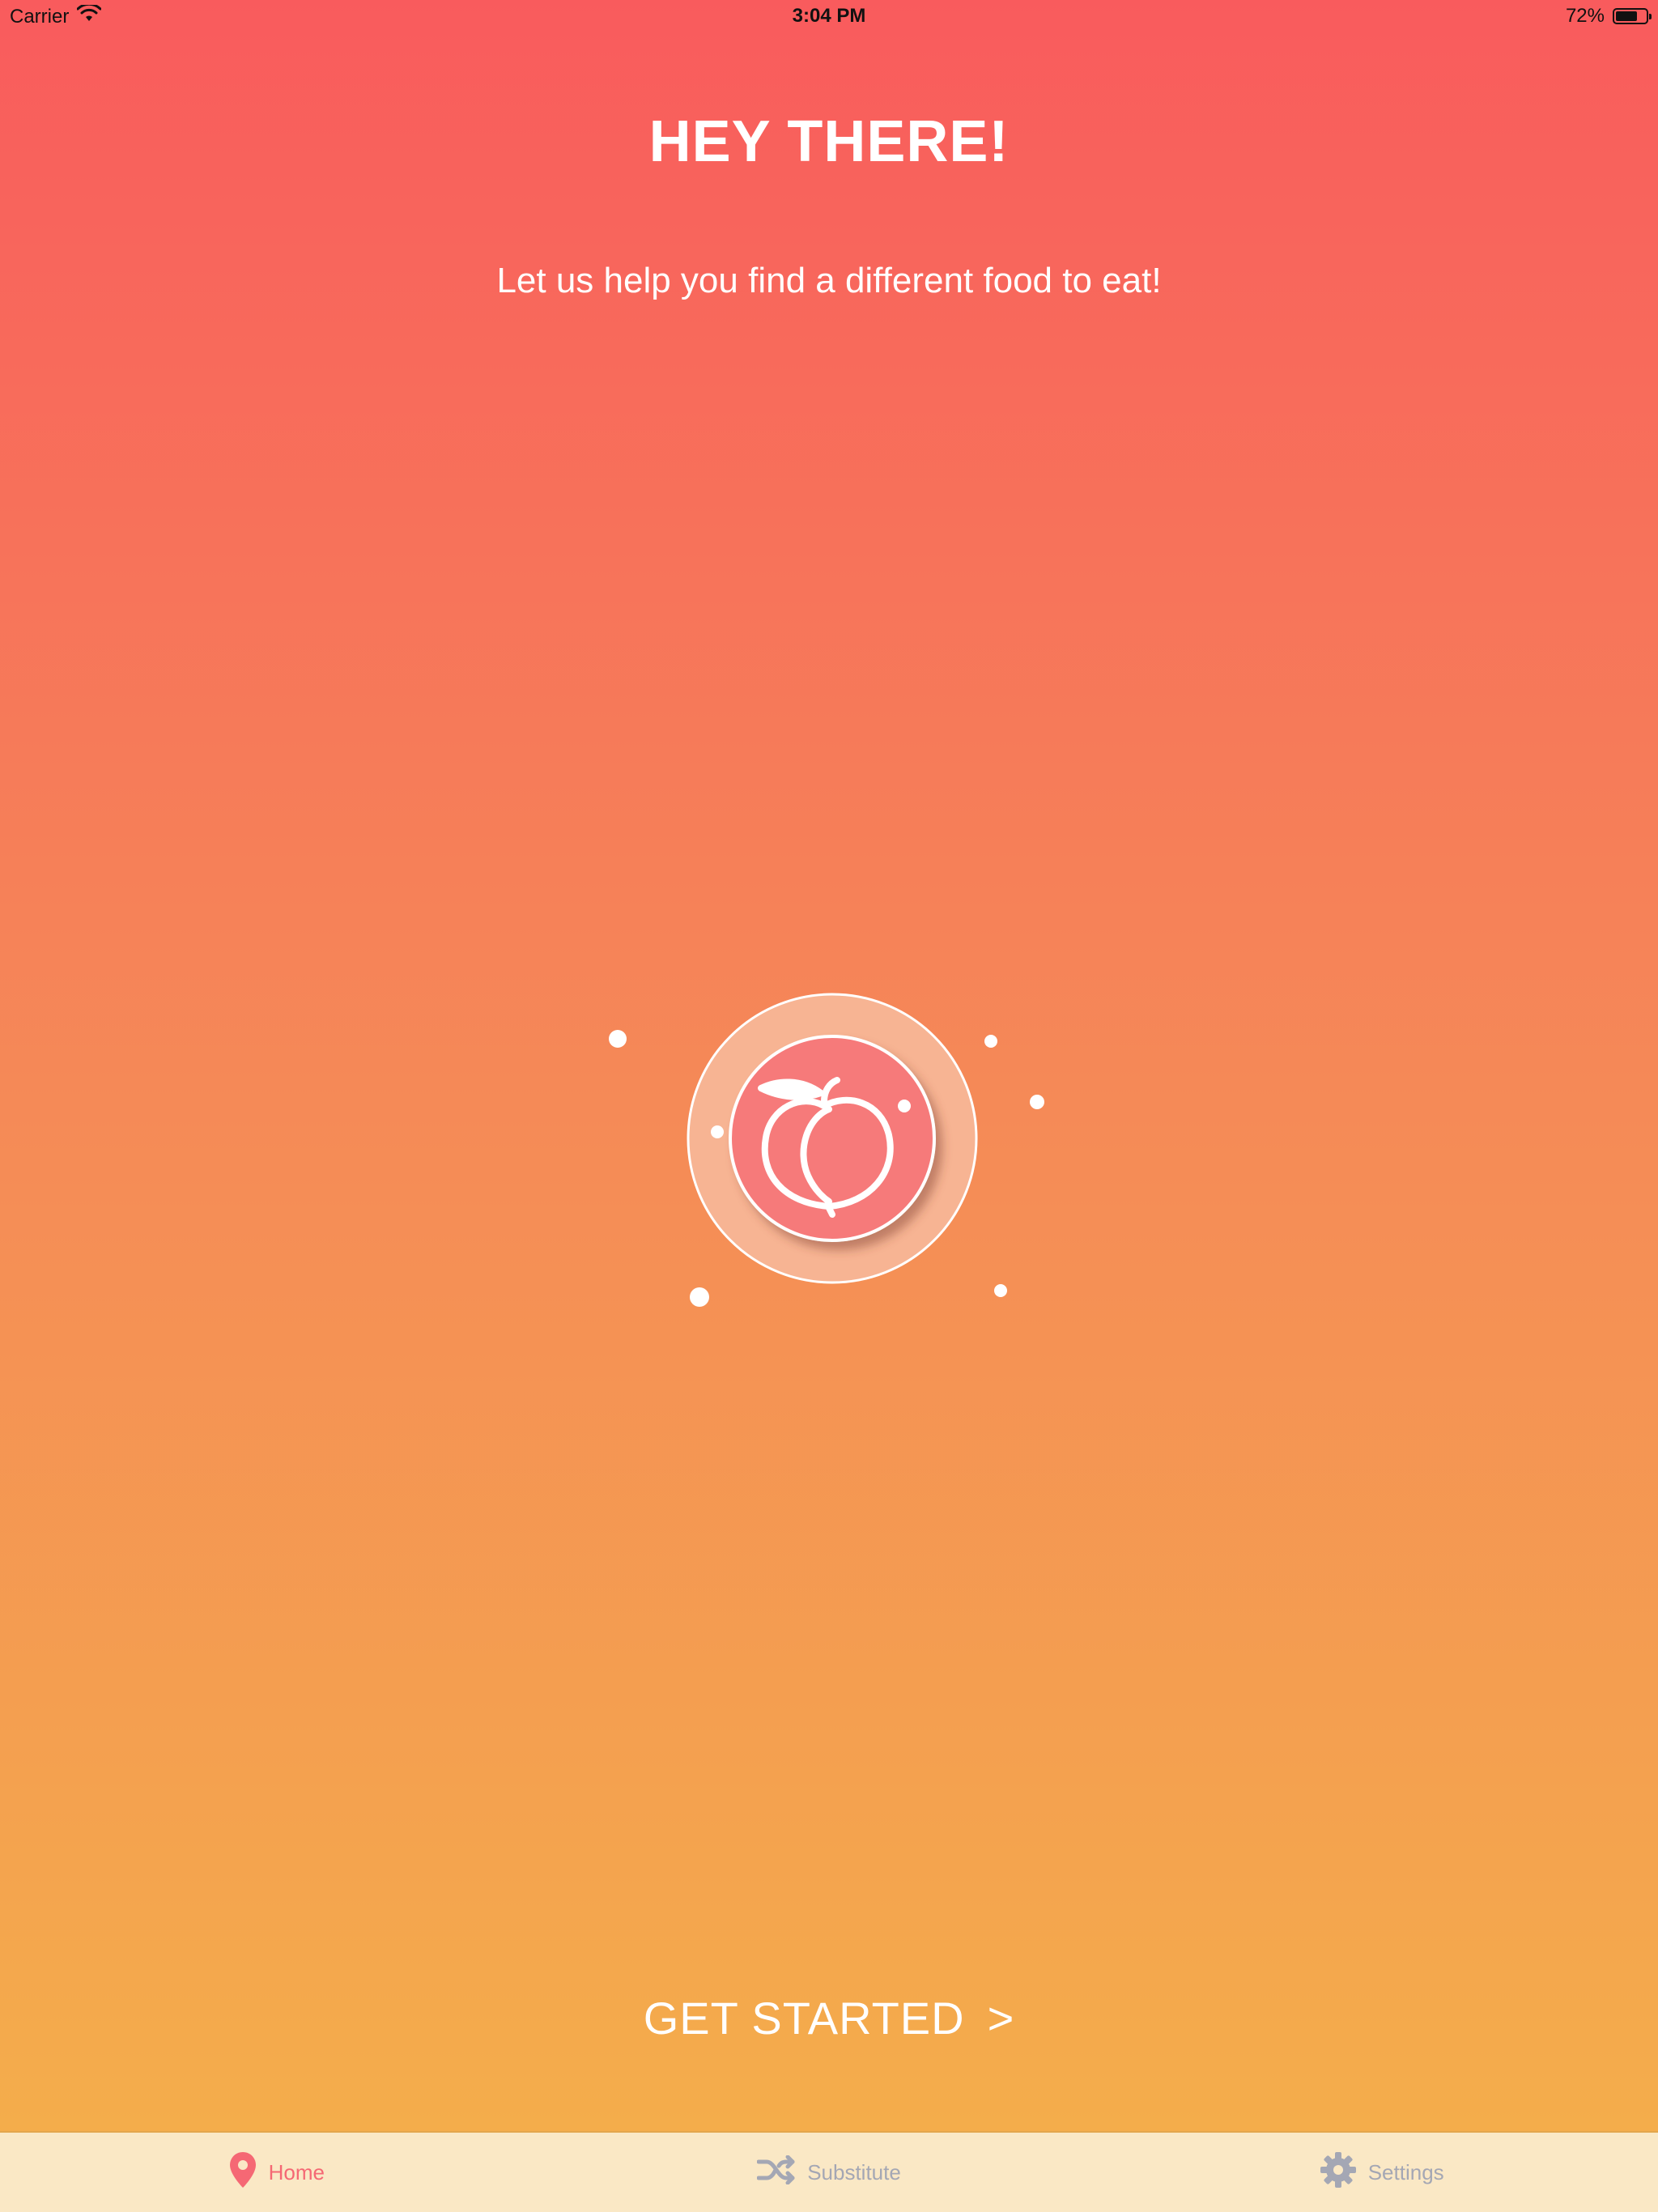 The height and width of the screenshot is (2212, 1658). Describe the element at coordinates (1338, 2172) in the screenshot. I see `gear-icon` at that location.